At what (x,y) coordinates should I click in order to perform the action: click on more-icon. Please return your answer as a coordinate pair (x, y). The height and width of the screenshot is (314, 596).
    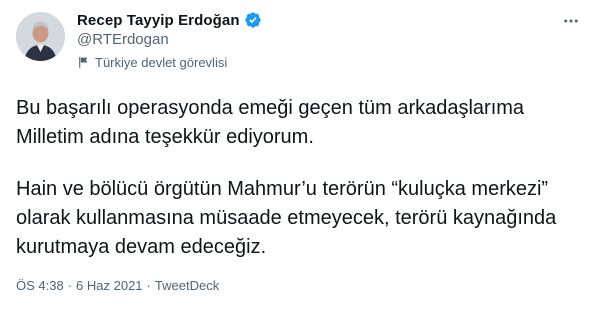
    Looking at the image, I should click on (571, 21).